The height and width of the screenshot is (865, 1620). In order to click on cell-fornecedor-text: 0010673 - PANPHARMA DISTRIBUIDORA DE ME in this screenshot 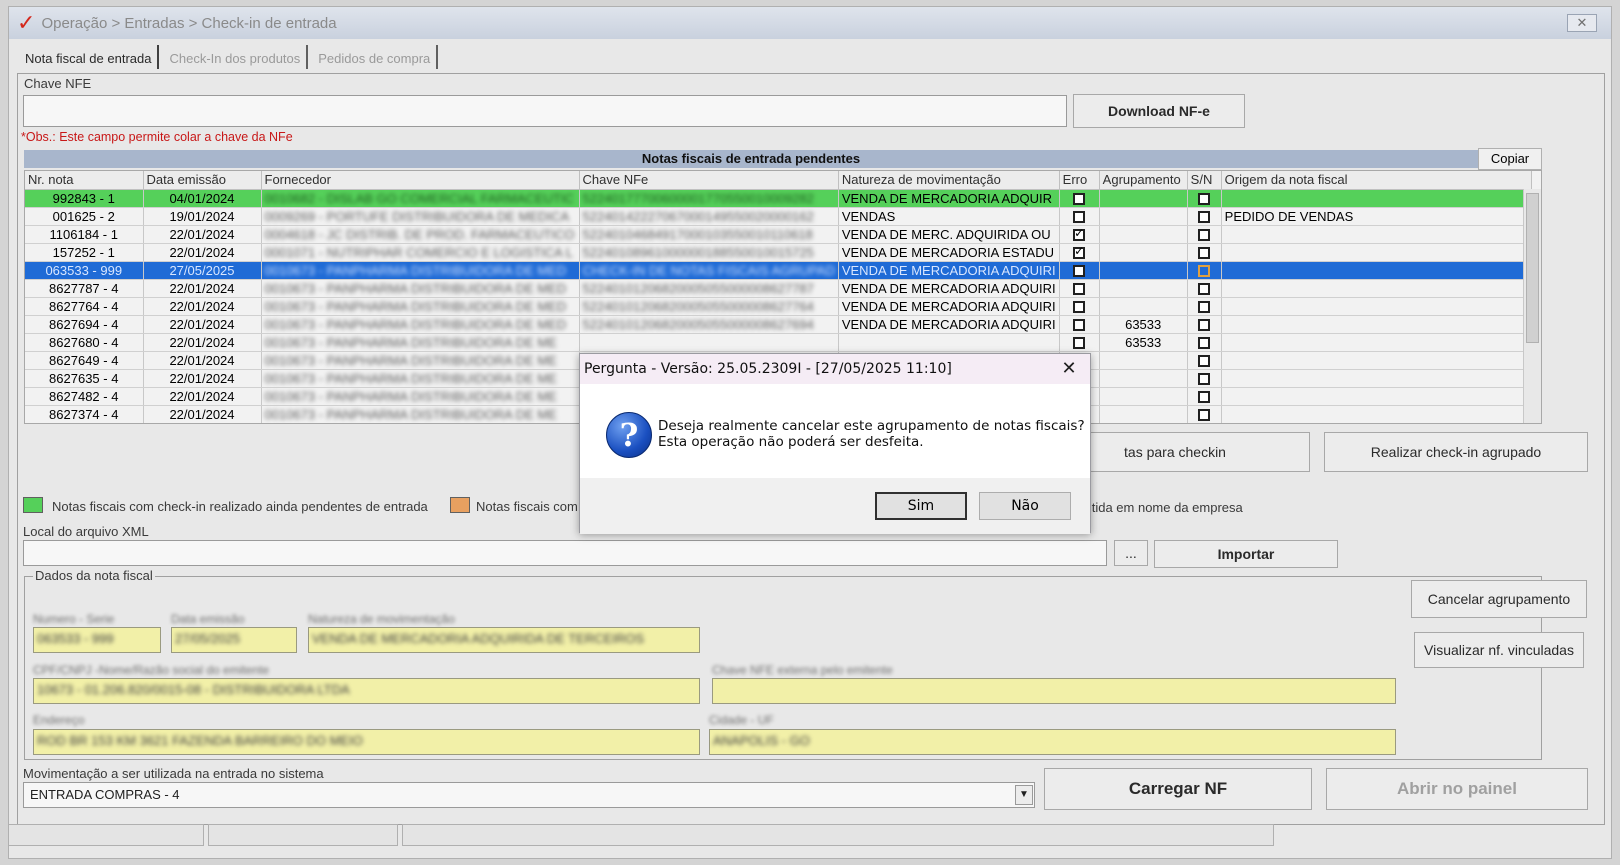, I will do `click(410, 396)`.